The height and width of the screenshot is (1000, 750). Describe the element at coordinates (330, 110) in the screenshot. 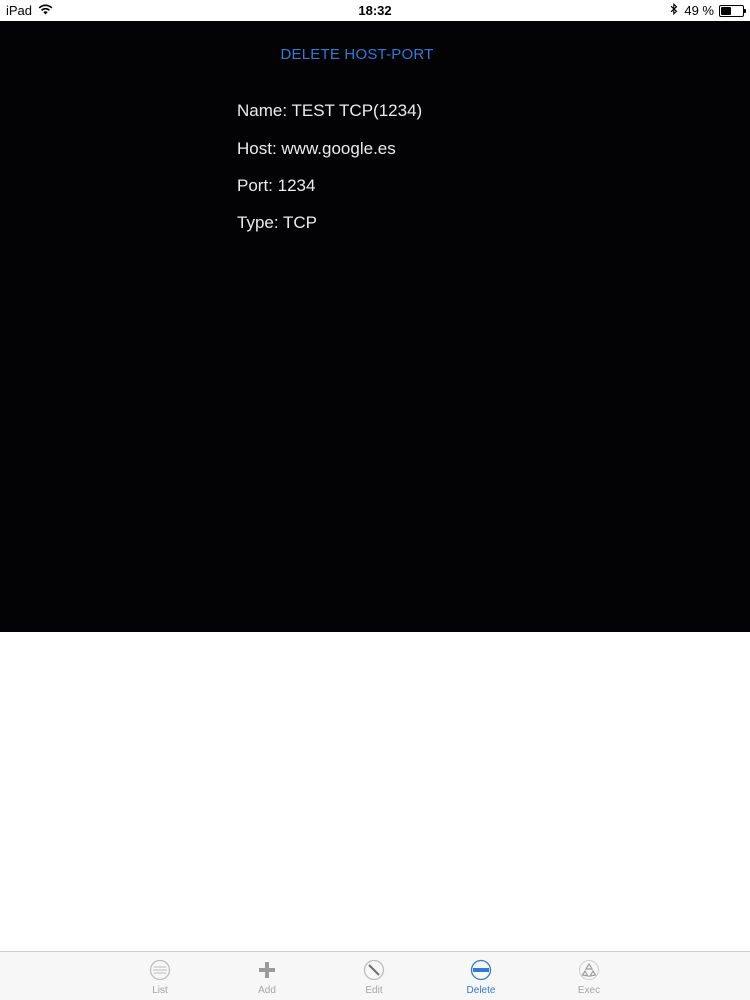

I see `name-field: Name: TEST TCP(1234)` at that location.